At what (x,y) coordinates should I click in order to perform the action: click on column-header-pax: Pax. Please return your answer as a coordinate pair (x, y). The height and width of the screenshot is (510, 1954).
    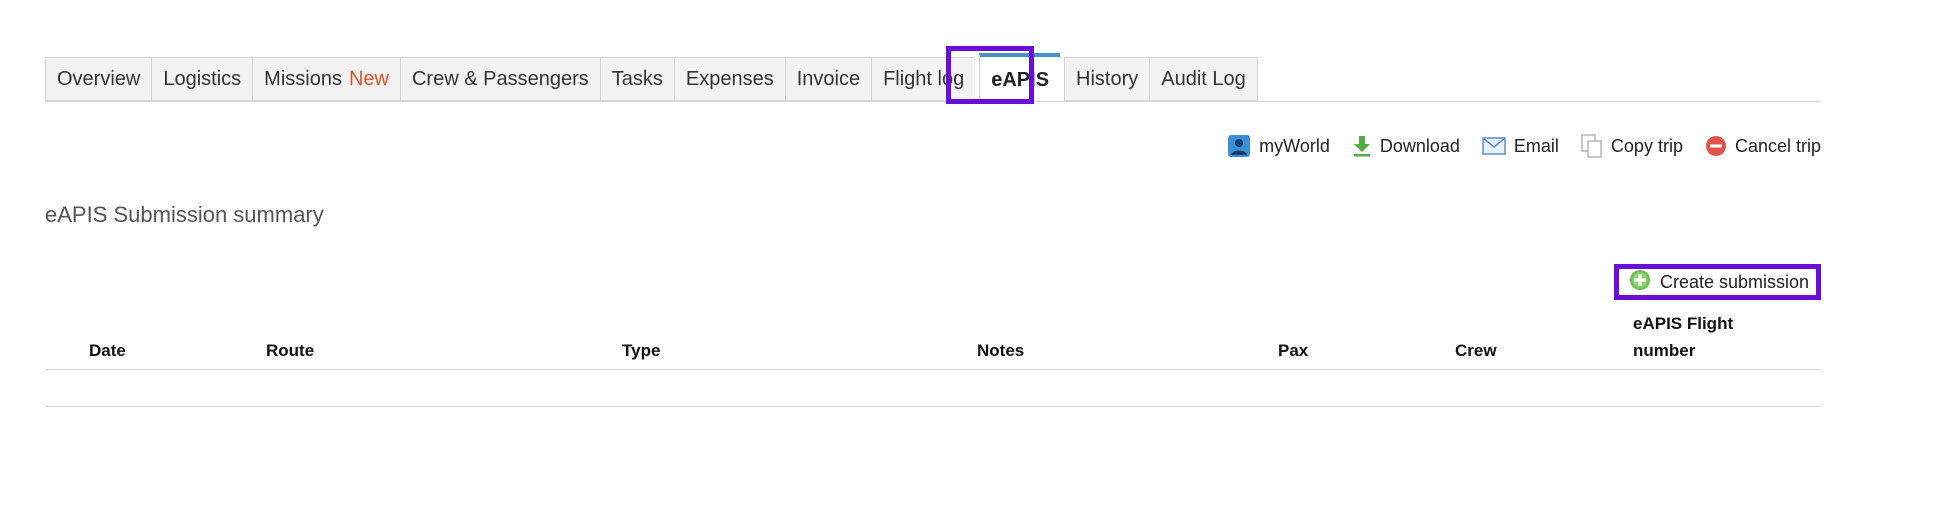
    Looking at the image, I should click on (1293, 350).